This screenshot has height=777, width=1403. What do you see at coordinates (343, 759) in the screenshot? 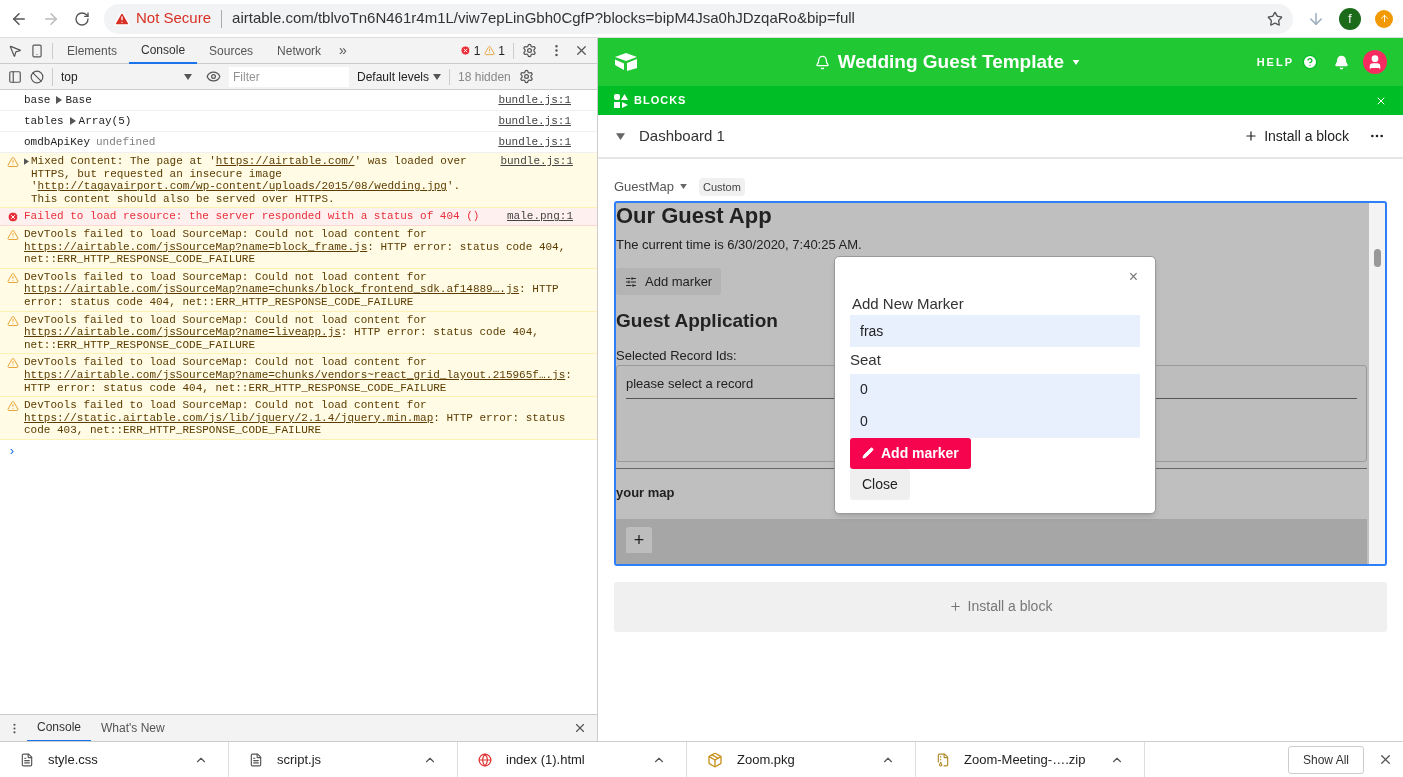
I see `download-item: script.js` at bounding box center [343, 759].